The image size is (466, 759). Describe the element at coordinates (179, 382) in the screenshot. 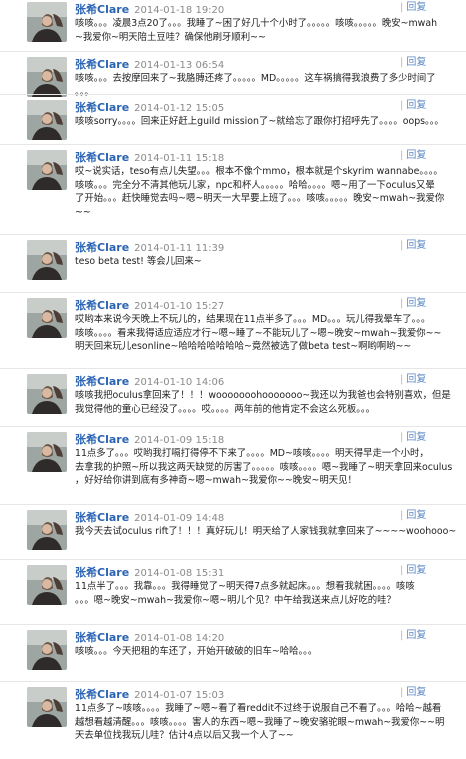

I see `timestamp: 2014-01-10 14:06` at that location.